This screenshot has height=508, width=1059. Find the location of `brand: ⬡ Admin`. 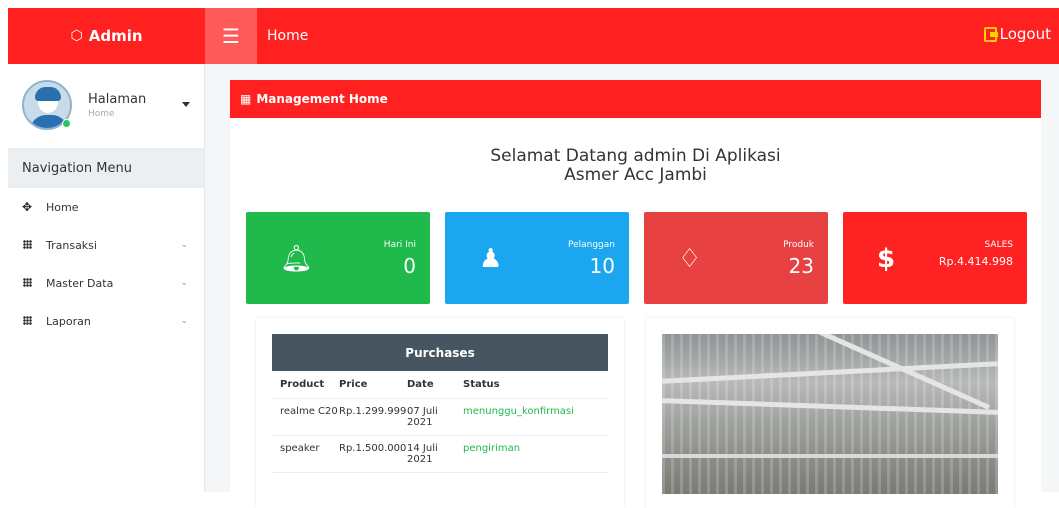

brand: ⬡ Admin is located at coordinates (106, 36).